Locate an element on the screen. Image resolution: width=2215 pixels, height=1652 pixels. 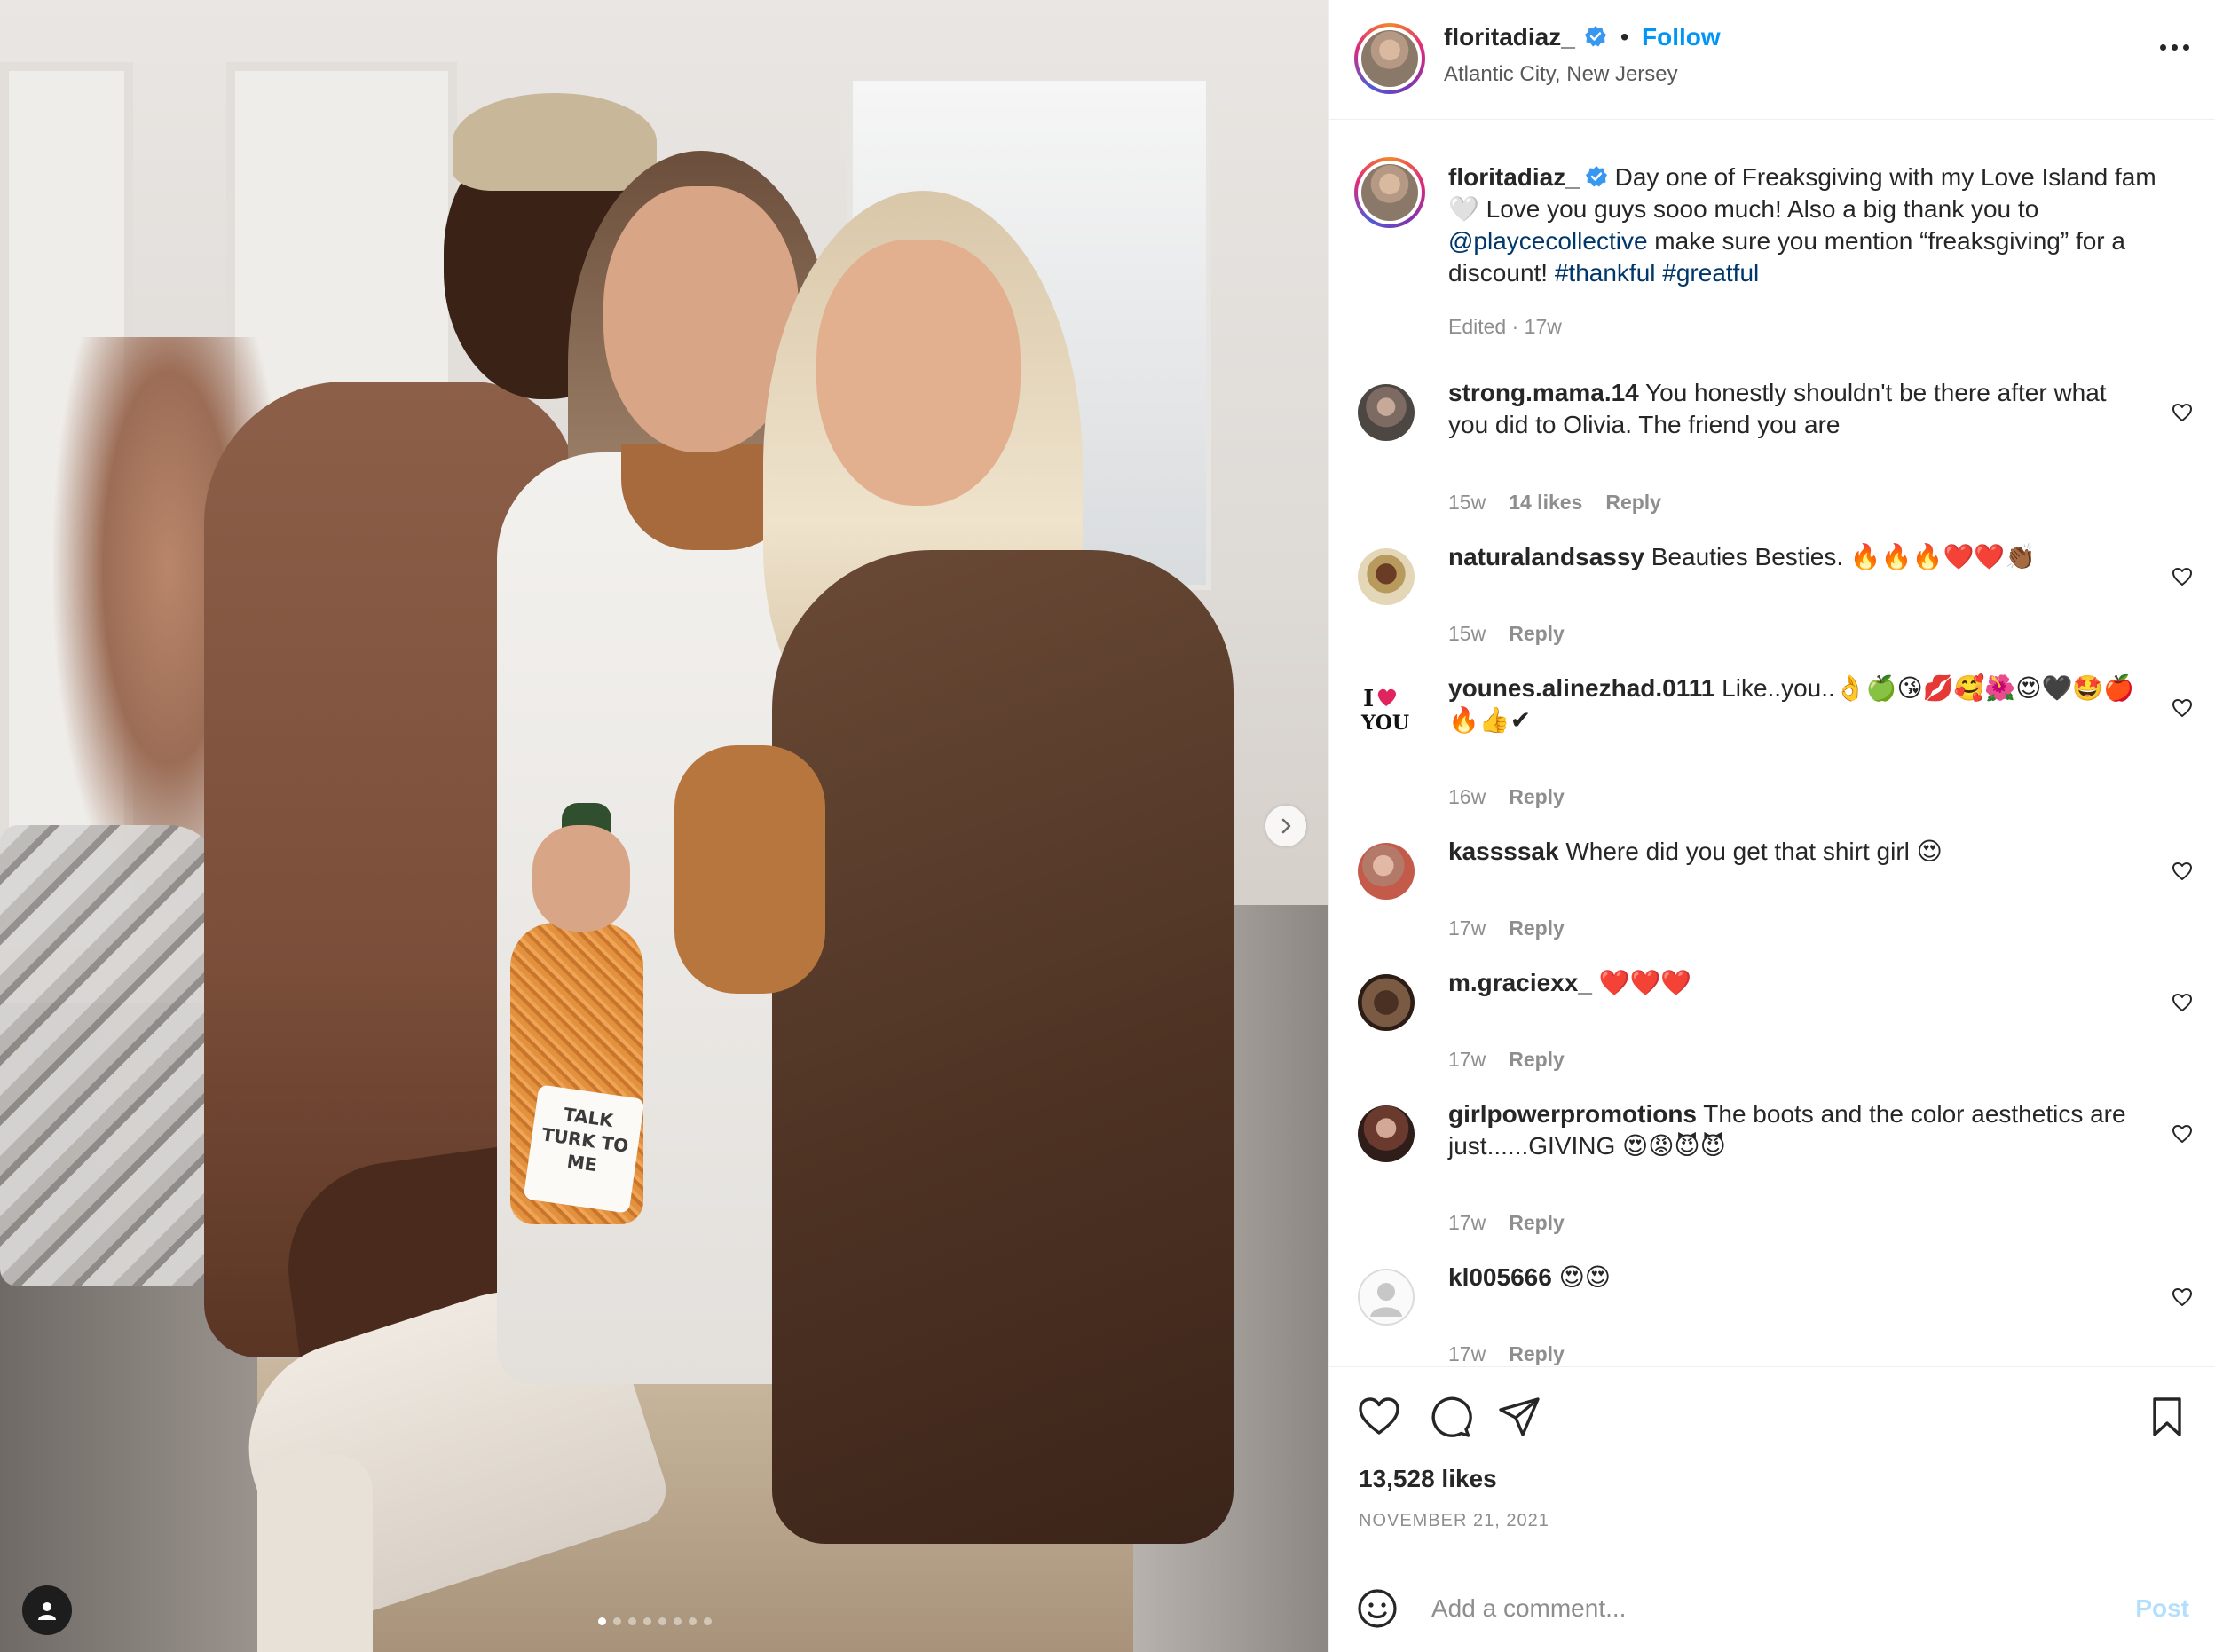
comment-text: Where did you get that shirt girl 😍 is located at coordinates (1750, 852).